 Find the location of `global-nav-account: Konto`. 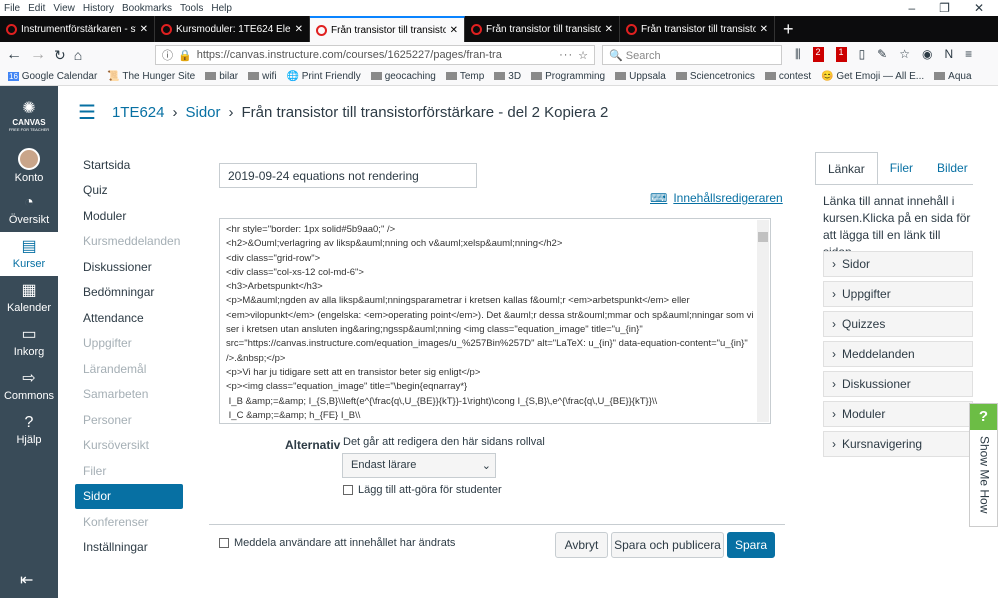

global-nav-account: Konto is located at coordinates (29, 166).